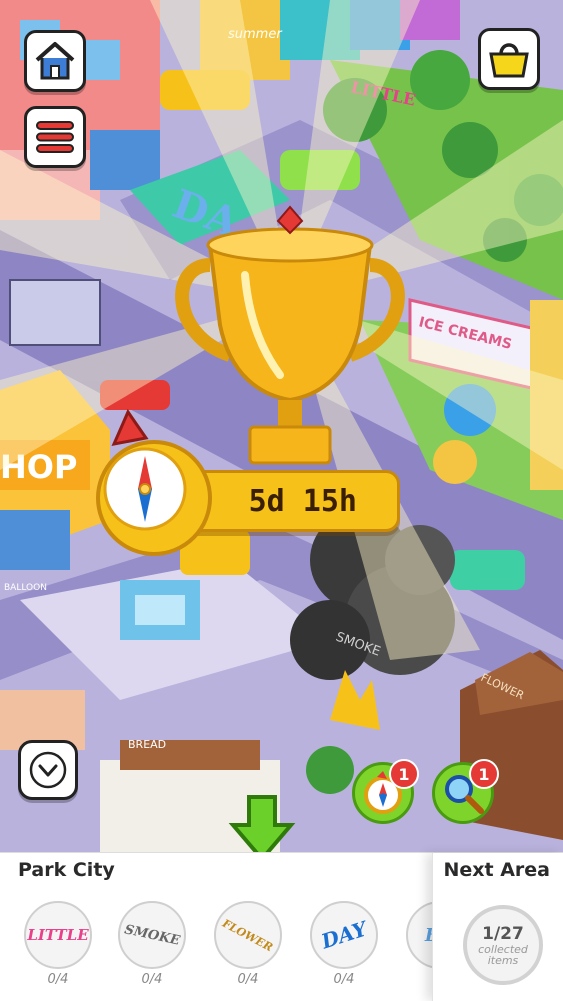 The height and width of the screenshot is (1001, 563). I want to click on trophy-icon, so click(290, 335).